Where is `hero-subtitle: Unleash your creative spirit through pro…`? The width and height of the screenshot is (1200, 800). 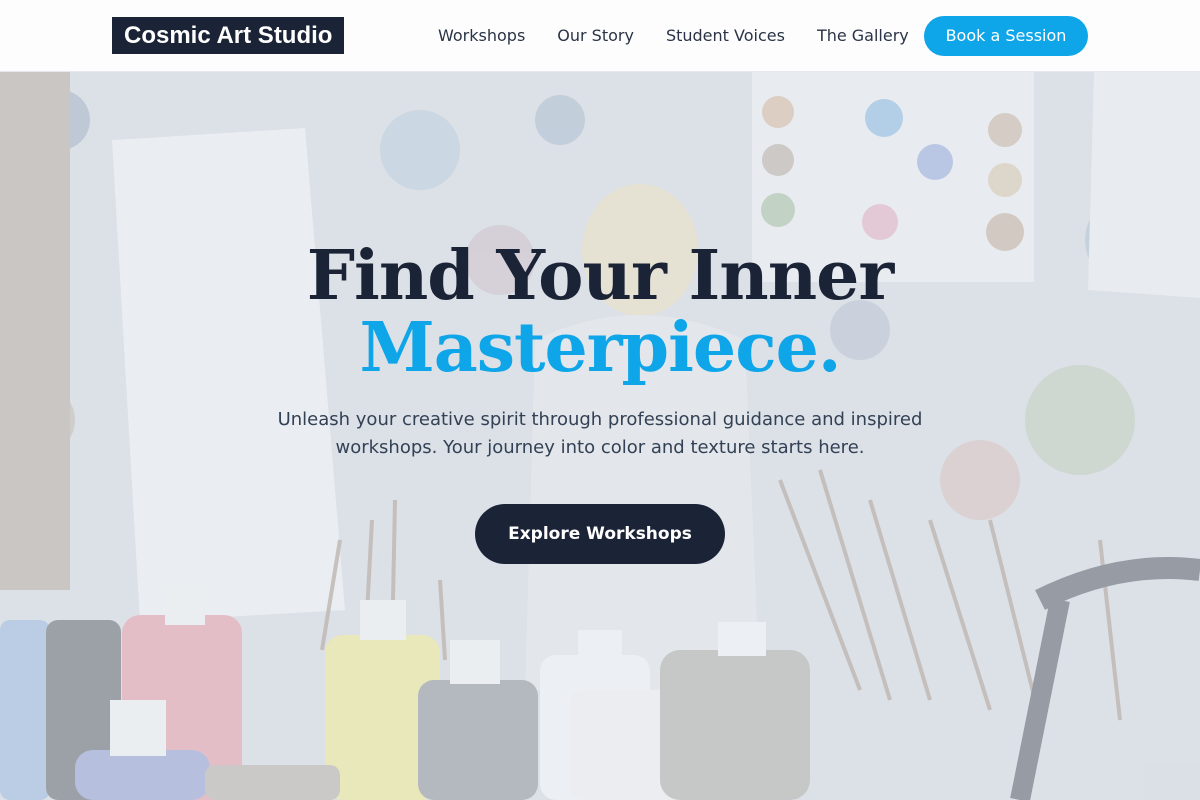 hero-subtitle: Unleash your creative spirit through pro… is located at coordinates (600, 433).